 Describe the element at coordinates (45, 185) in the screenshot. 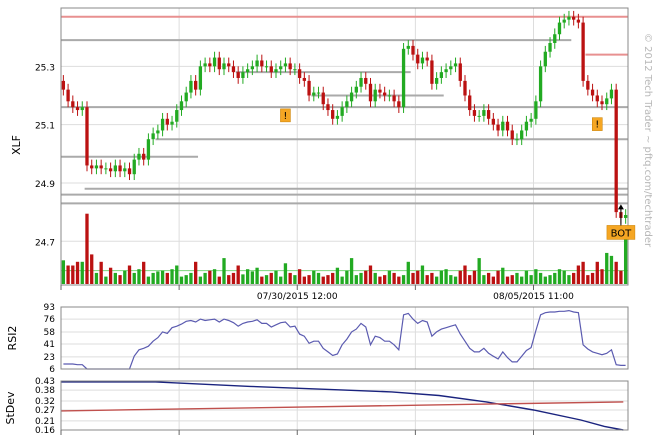

I see `price-tick-label: 24.9` at that location.